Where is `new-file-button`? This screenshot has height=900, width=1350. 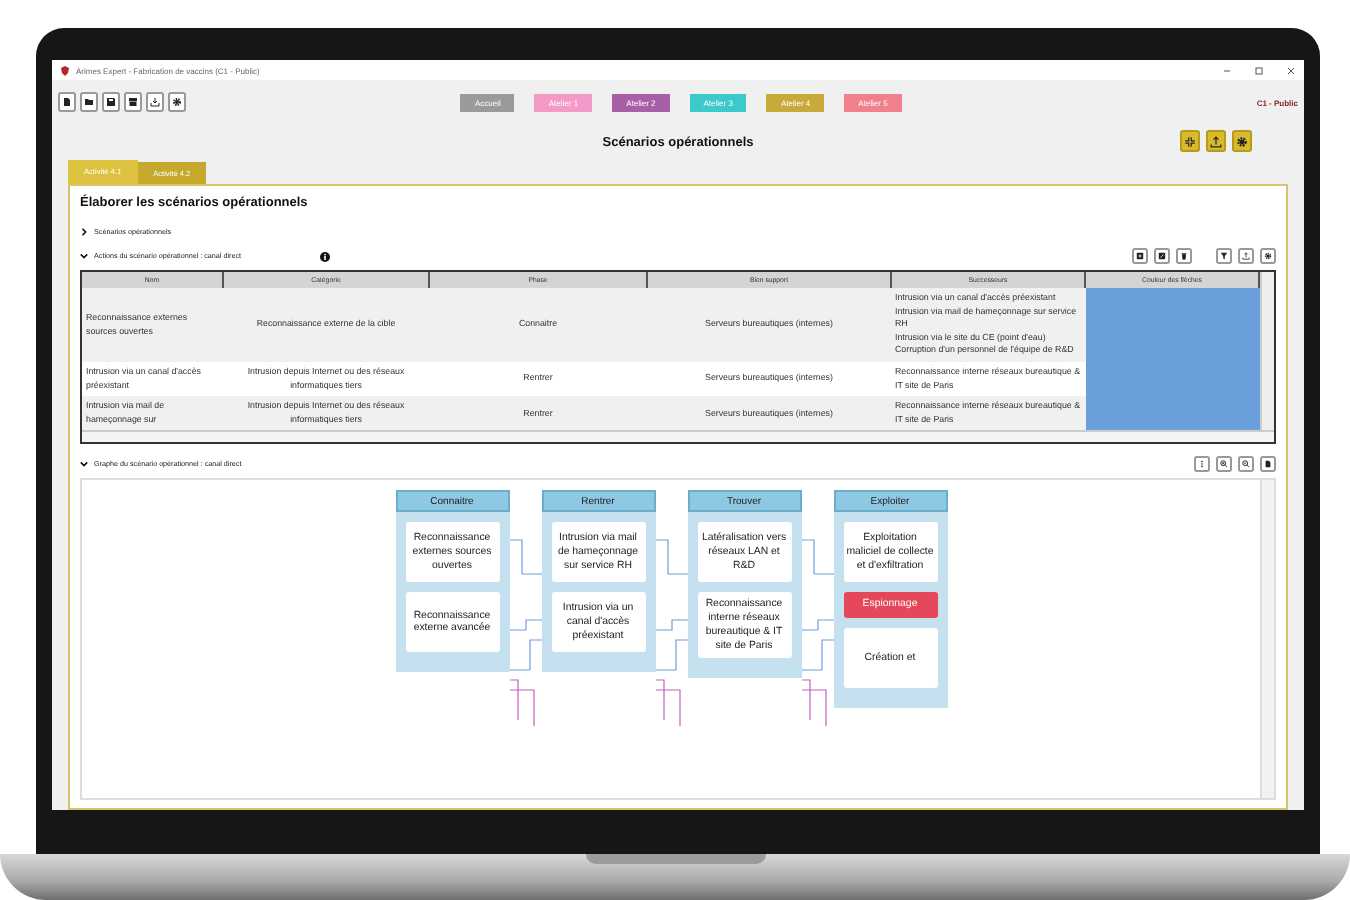 new-file-button is located at coordinates (67, 102).